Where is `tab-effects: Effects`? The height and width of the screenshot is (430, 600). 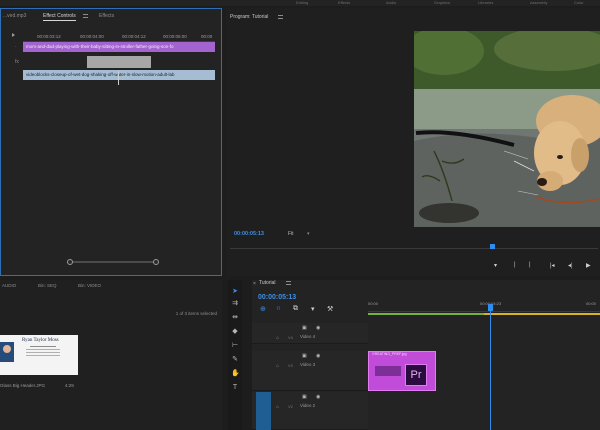
tab-effects: Effects is located at coordinates (106, 16).